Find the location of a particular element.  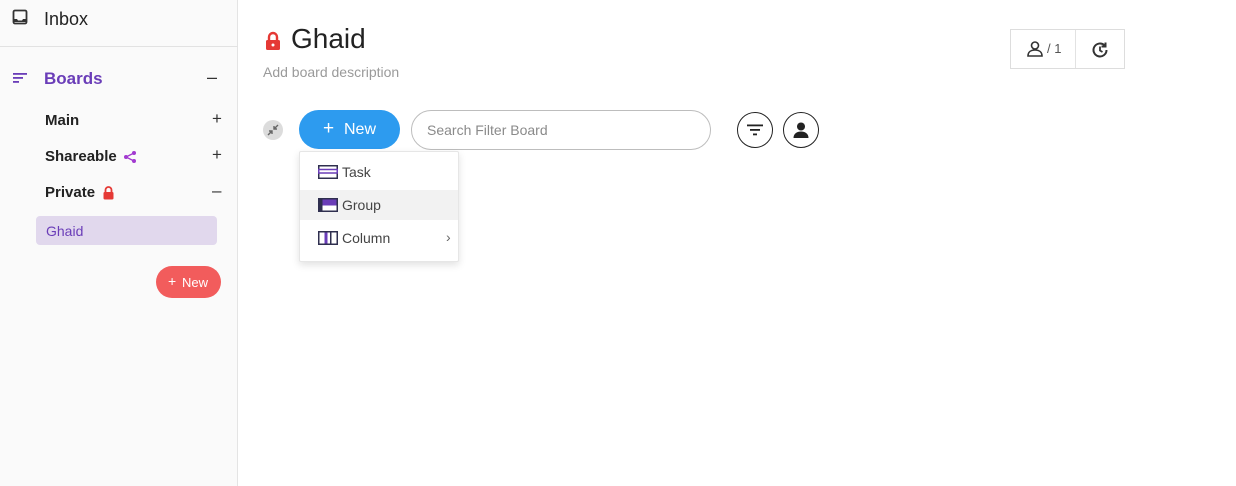

add-board-main-button: + is located at coordinates (217, 119).